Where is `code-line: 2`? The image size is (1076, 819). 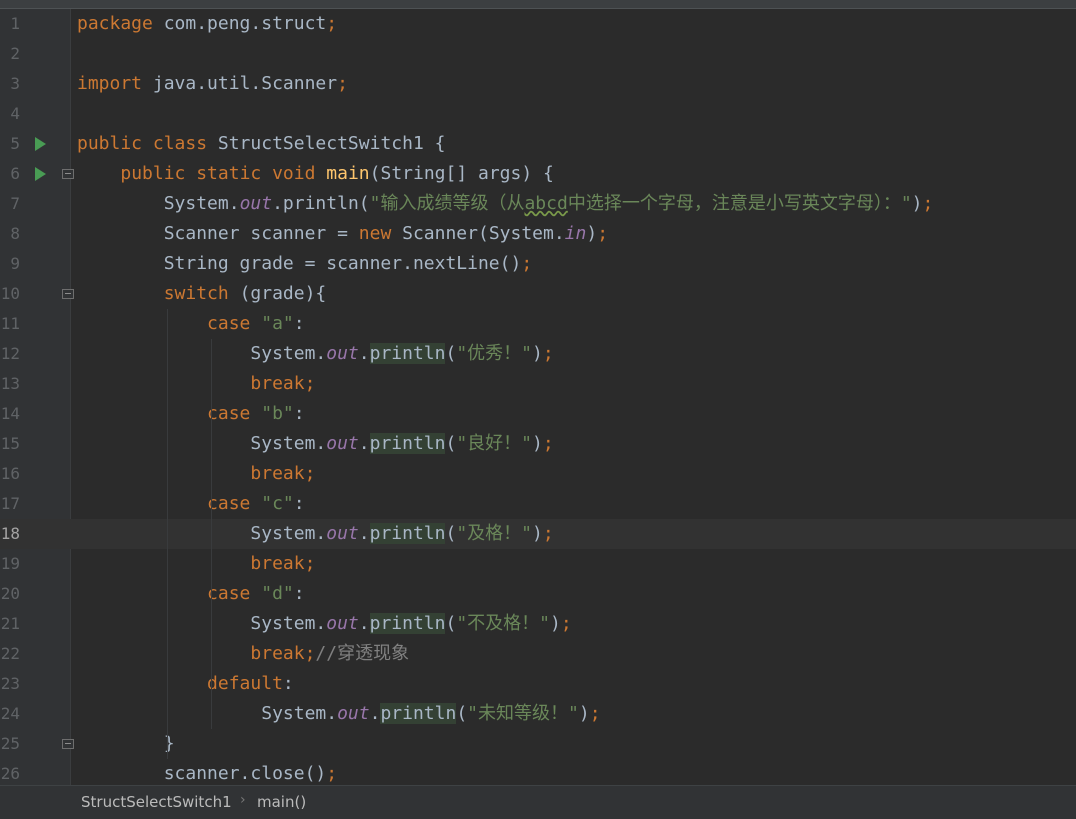
code-line: 2 is located at coordinates (538, 54).